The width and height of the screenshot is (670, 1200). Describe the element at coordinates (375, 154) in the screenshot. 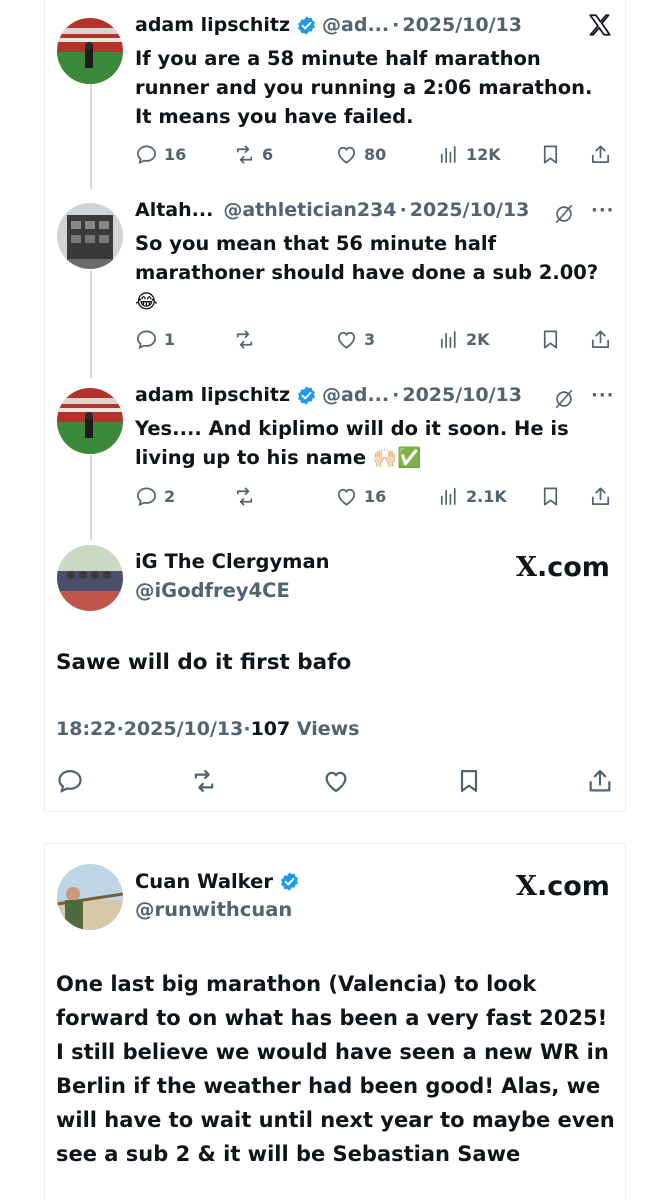

I see `like-count: 80` at that location.